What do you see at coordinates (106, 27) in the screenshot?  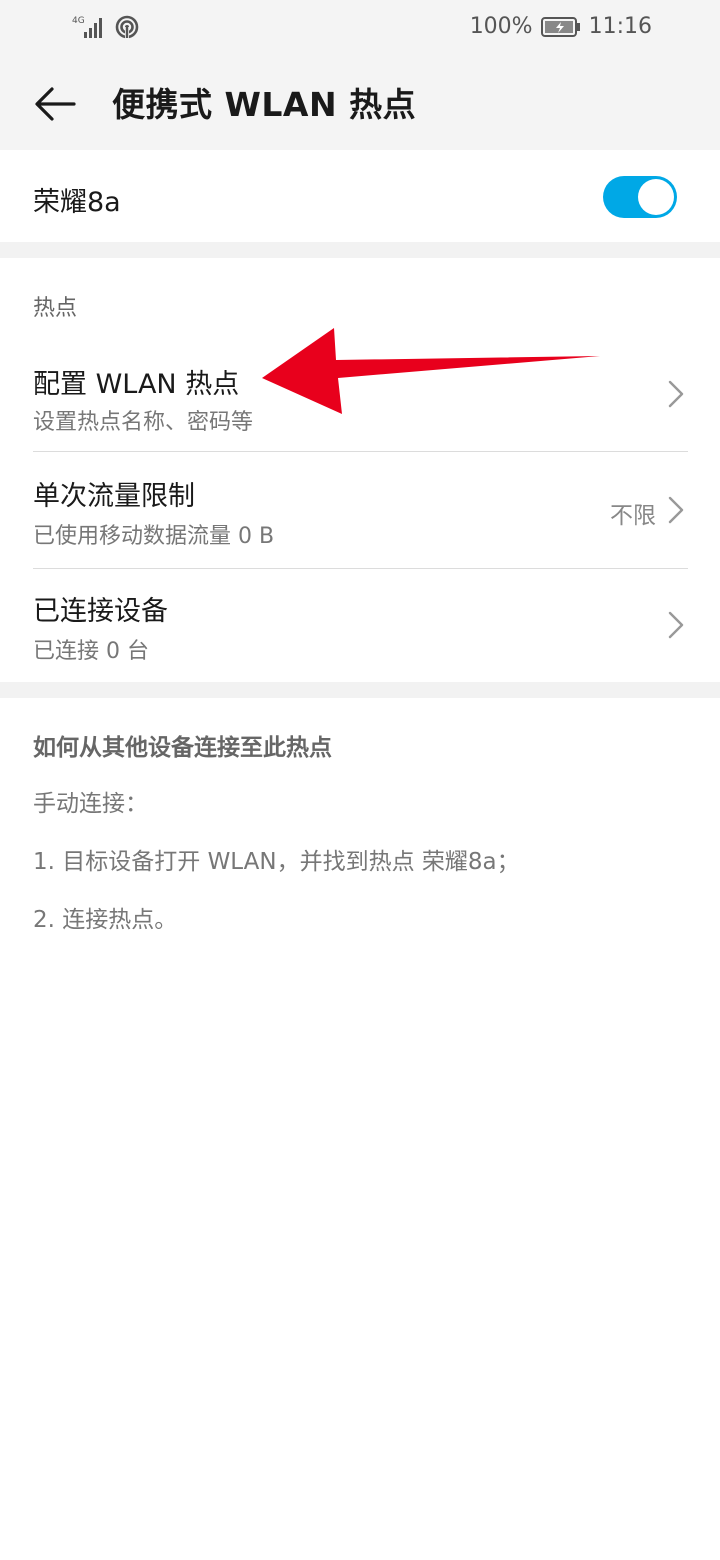 I see `status-left: 4G` at bounding box center [106, 27].